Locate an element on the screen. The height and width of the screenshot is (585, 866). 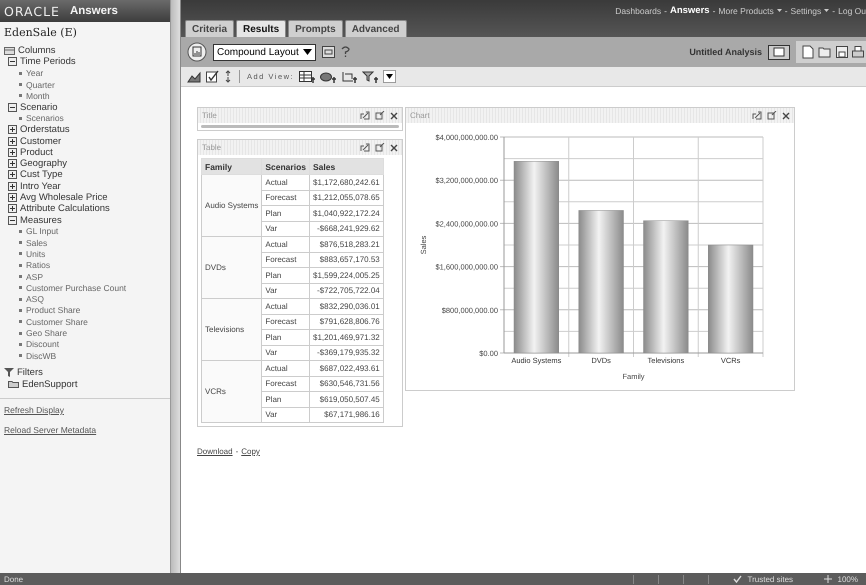
table-cell: Forecast is located at coordinates (286, 260).